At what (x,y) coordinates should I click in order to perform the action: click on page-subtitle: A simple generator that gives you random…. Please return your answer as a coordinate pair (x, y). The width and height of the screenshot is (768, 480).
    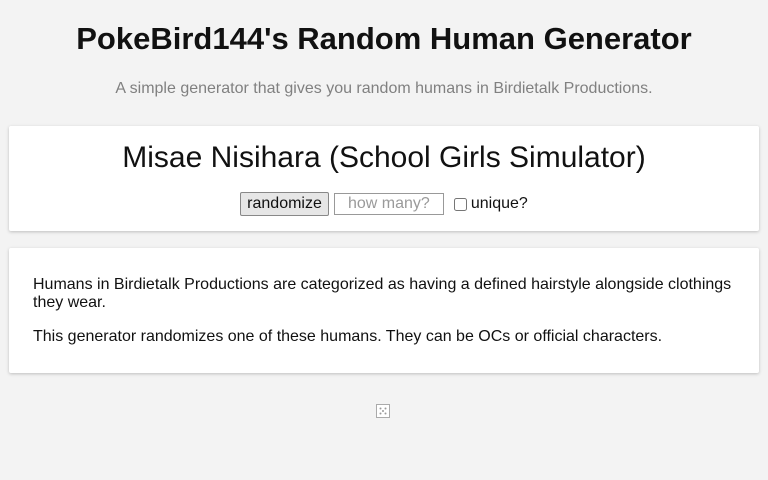
    Looking at the image, I should click on (384, 88).